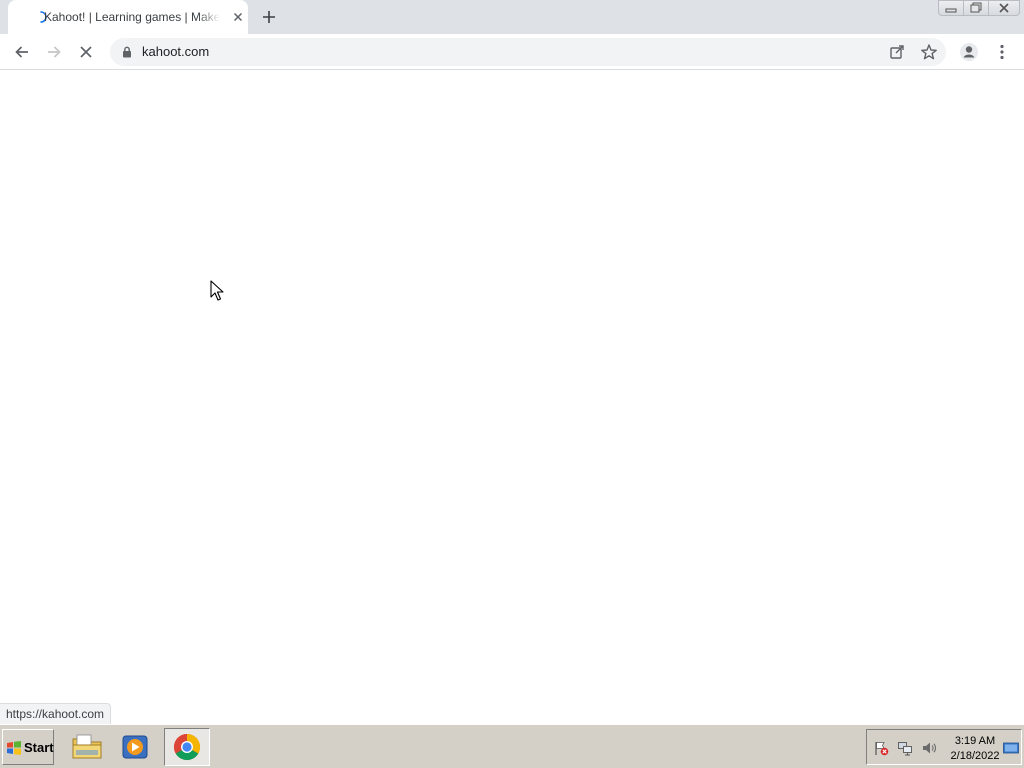 This screenshot has height=768, width=1024. Describe the element at coordinates (176, 51) in the screenshot. I see `url-text: kahoot.com` at that location.